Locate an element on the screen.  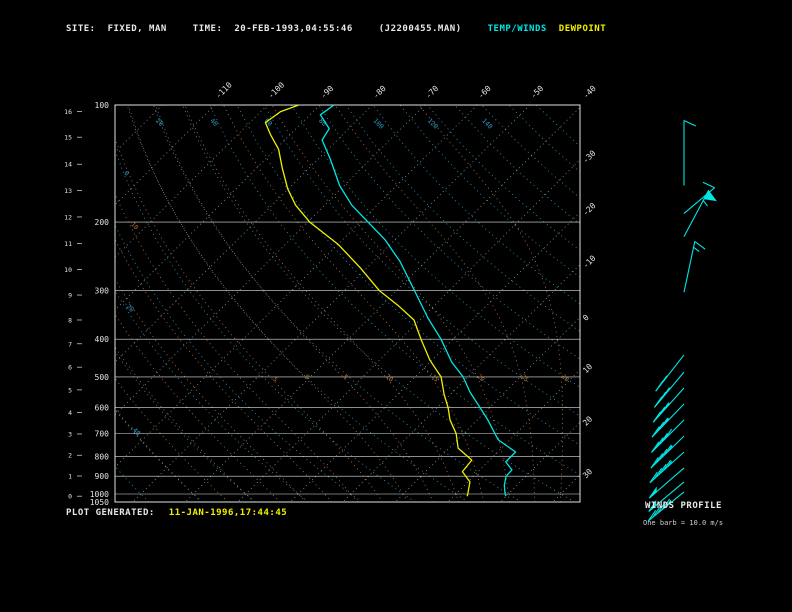
svg-text: -5 is located at coordinates (274, 378).